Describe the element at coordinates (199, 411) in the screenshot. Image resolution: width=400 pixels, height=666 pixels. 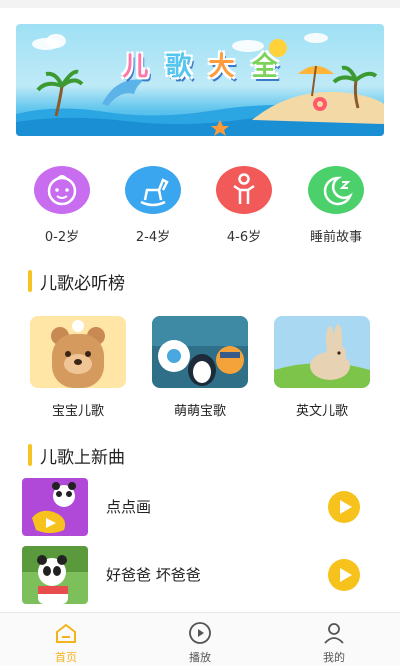
I see `hot-item-label: 萌萌宝歌` at that location.